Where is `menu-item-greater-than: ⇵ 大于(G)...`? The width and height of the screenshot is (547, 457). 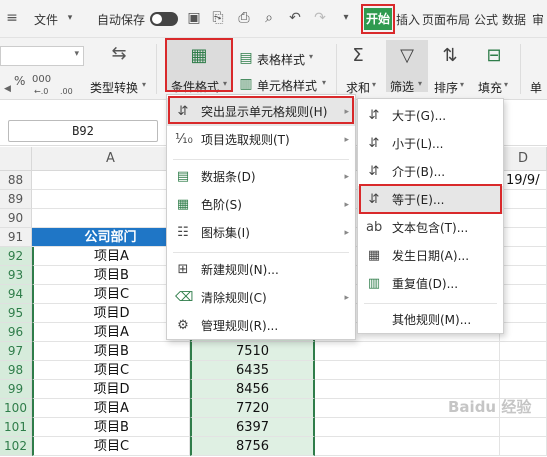 menu-item-greater-than: ⇵ 大于(G)... is located at coordinates (430, 116).